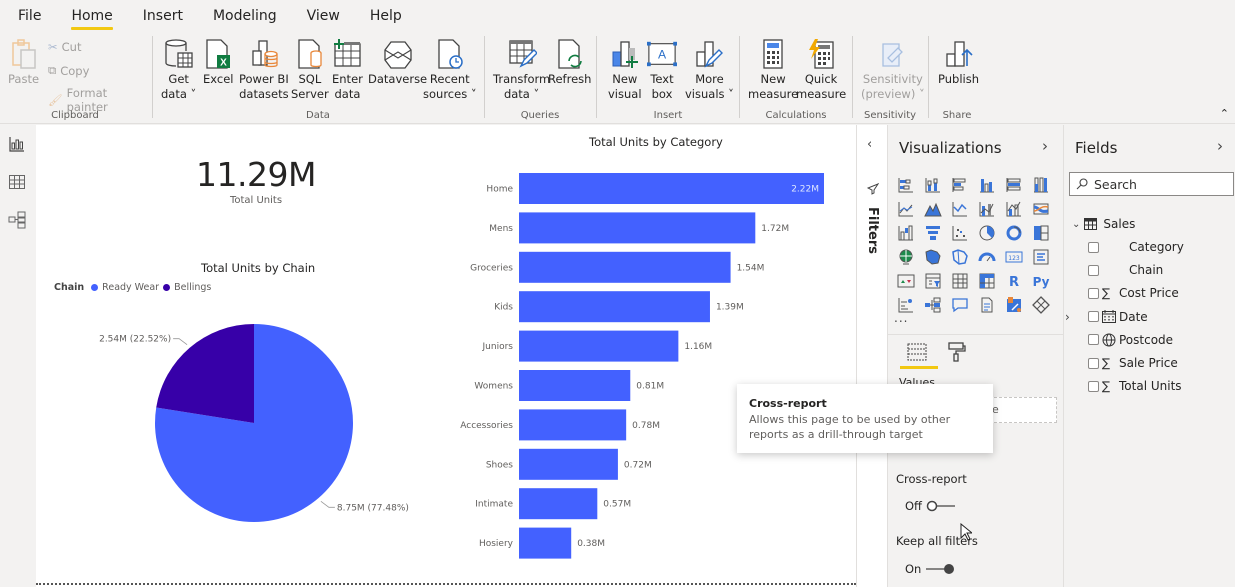  I want to click on shape-map-icon, so click(959, 257).